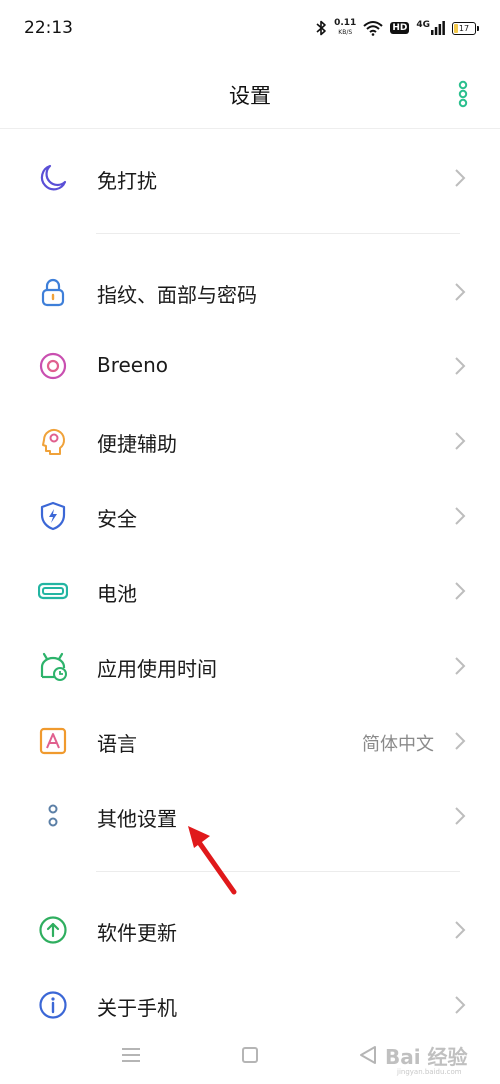 This screenshot has width=500, height=1084. I want to click on menu-icon, so click(131, 1055).